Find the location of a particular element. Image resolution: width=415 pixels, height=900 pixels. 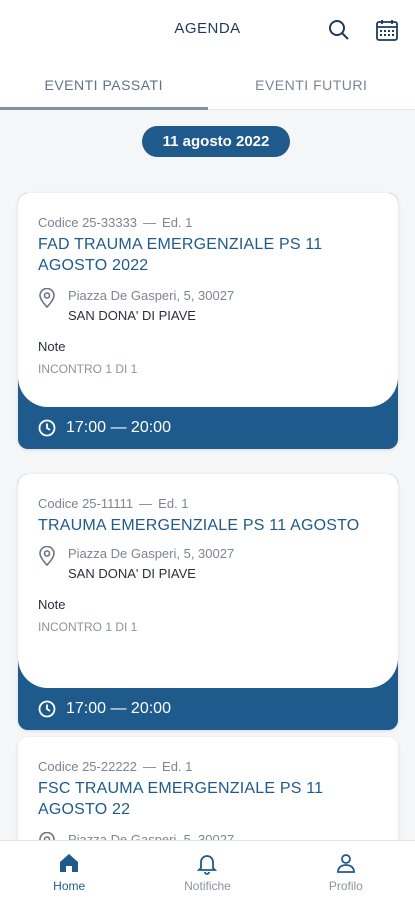

date-badge: 11 agosto 2022 is located at coordinates (216, 141).